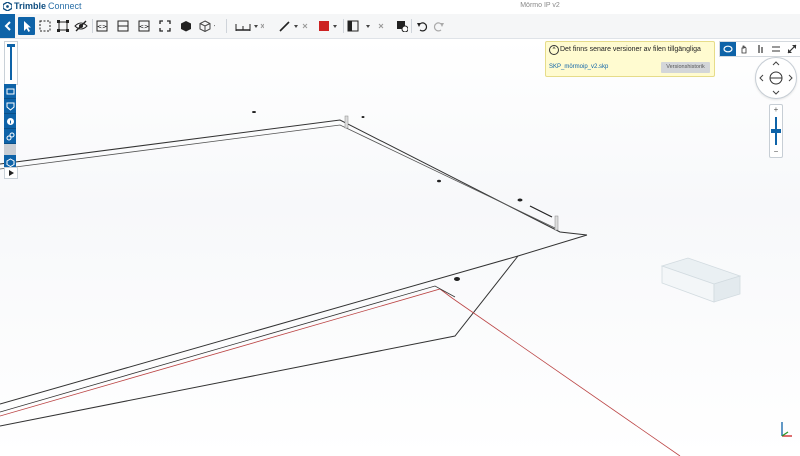 This screenshot has width=800, height=456. I want to click on dashed-box-icon, so click(45, 26).